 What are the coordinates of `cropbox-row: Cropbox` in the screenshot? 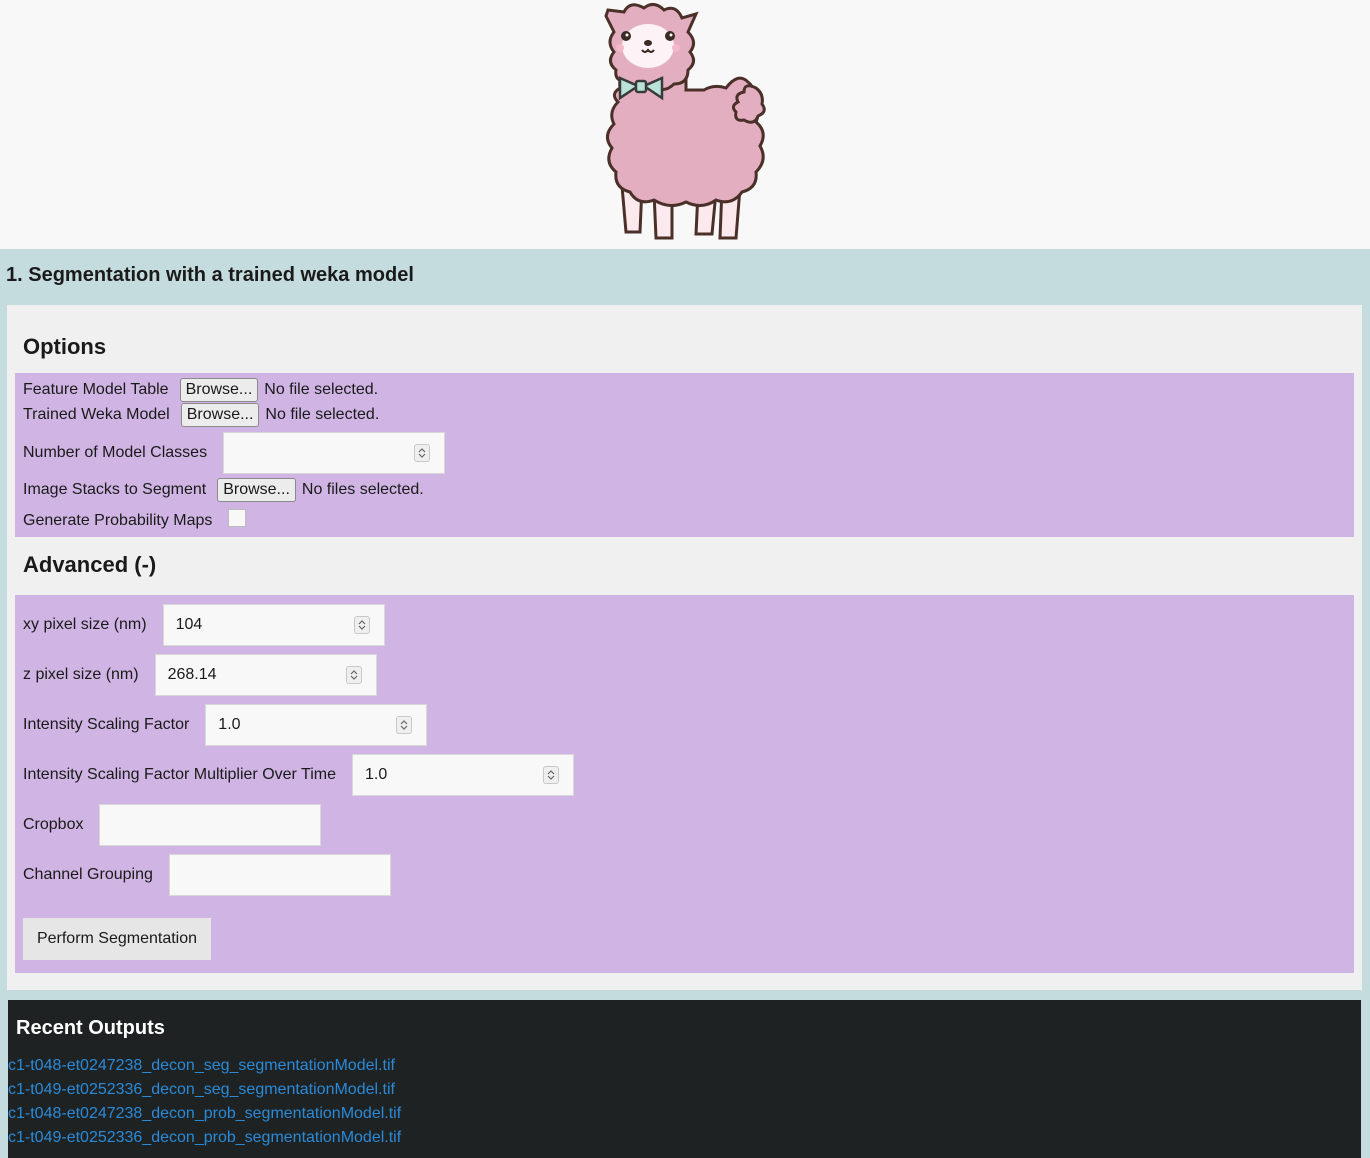 It's located at (172, 825).